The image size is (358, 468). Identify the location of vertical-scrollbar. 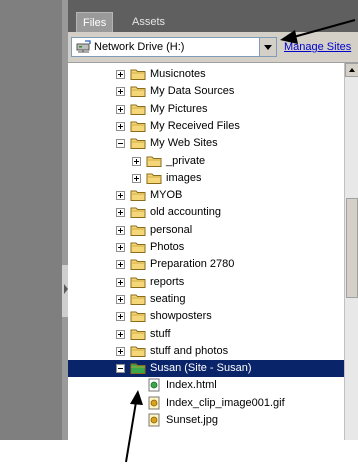
(351, 251).